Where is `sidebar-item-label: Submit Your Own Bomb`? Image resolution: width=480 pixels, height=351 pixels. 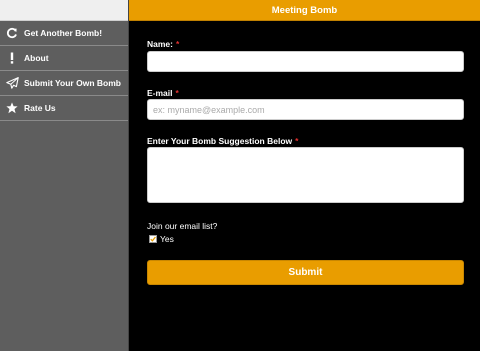
sidebar-item-label: Submit Your Own Bomb is located at coordinates (72, 83).